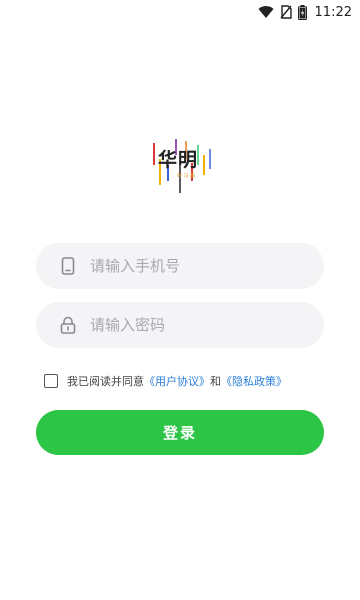 This screenshot has height=600, width=360. What do you see at coordinates (215, 381) in the screenshot?
I see `agreement-and: 和` at bounding box center [215, 381].